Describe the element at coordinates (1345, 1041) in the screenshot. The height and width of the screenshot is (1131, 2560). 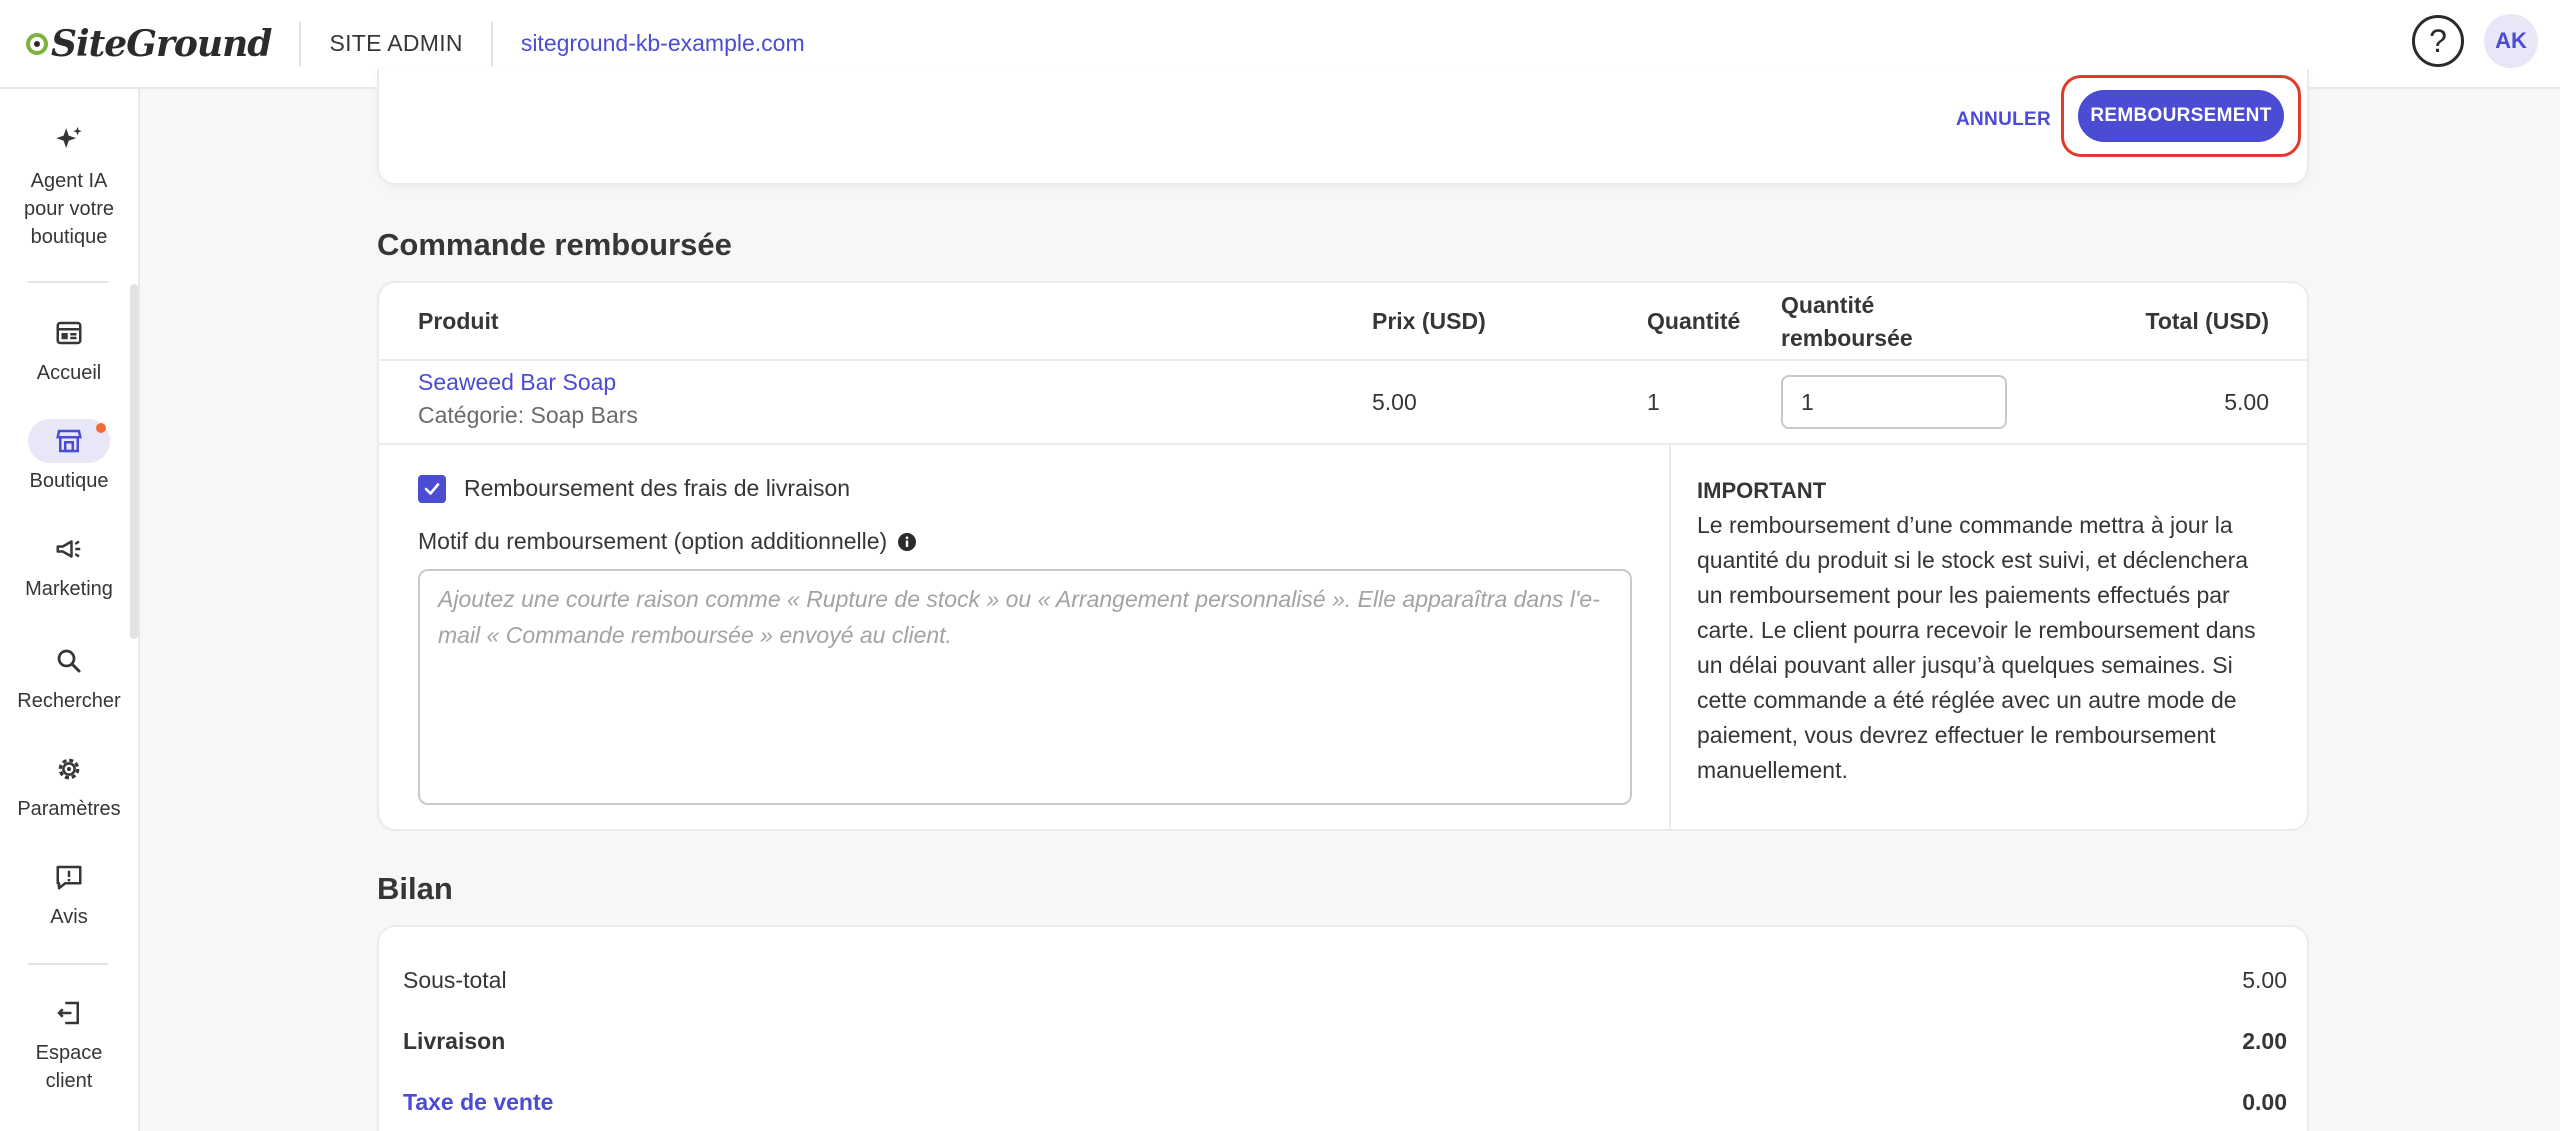
I see `summary-row-shipping: Livraison 2.00` at that location.